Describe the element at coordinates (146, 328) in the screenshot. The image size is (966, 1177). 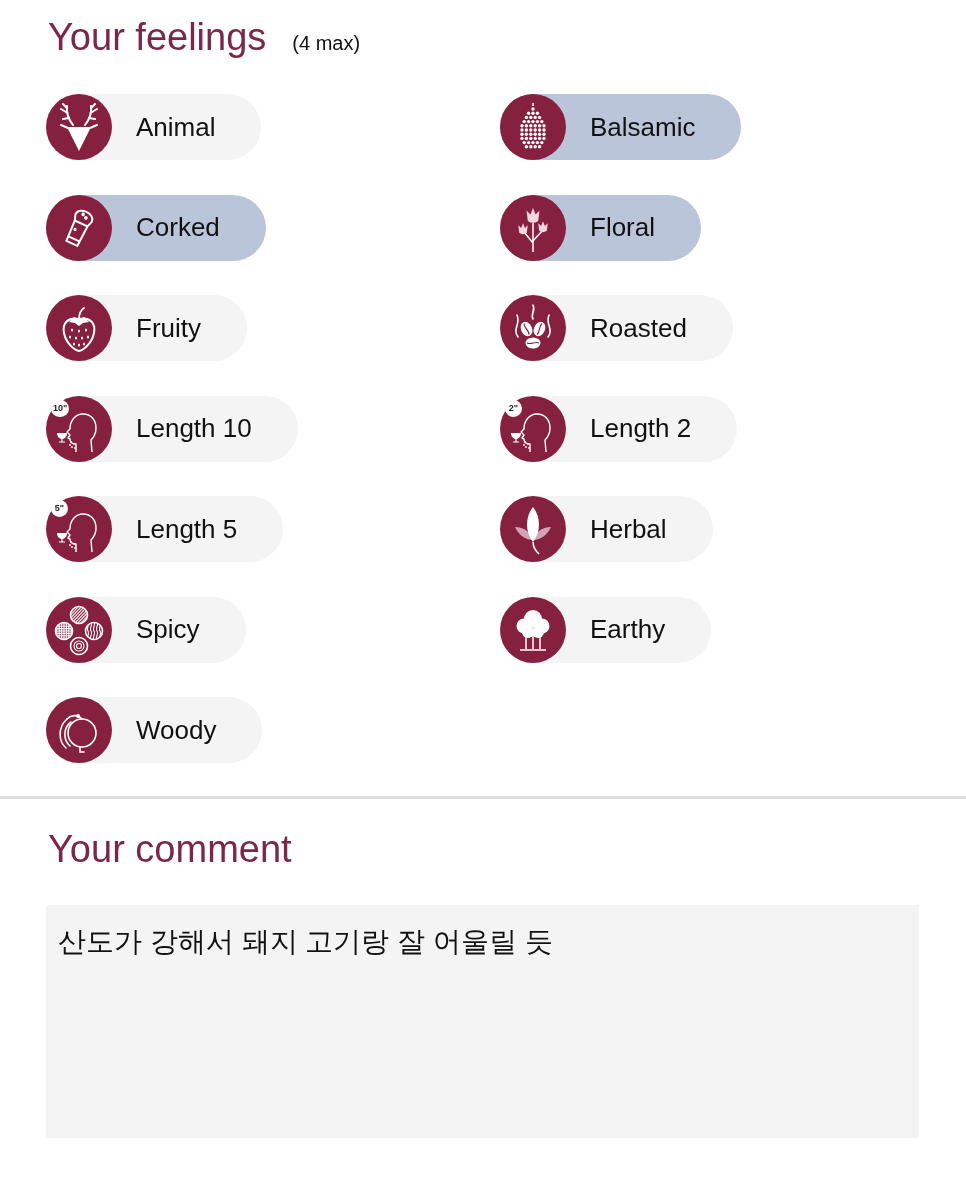
I see `feeling-toggle: Fruity` at that location.